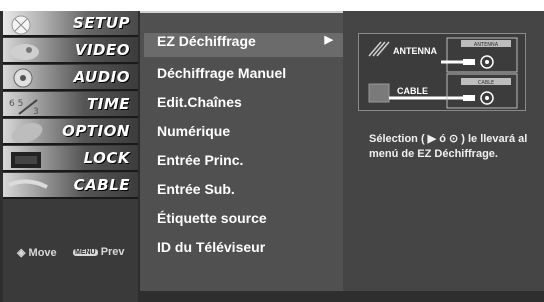 The width and height of the screenshot is (544, 302). I want to click on tab-label: TIME, so click(108, 104).